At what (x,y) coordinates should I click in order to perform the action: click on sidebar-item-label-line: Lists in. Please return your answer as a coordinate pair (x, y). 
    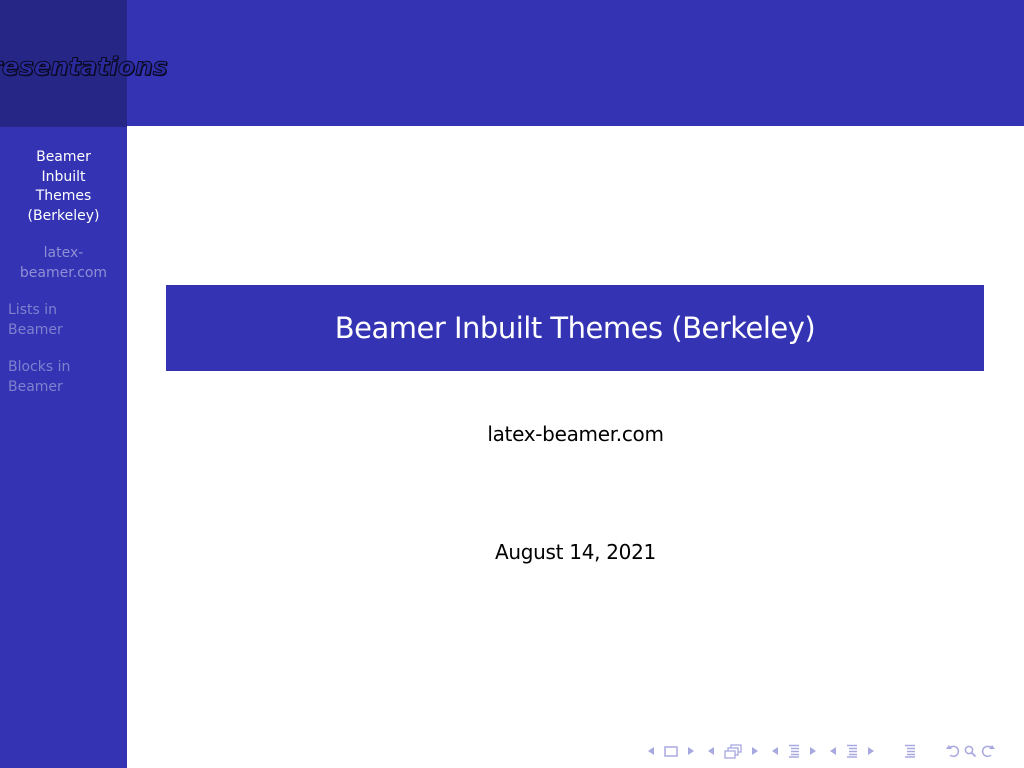
    Looking at the image, I should click on (32, 310).